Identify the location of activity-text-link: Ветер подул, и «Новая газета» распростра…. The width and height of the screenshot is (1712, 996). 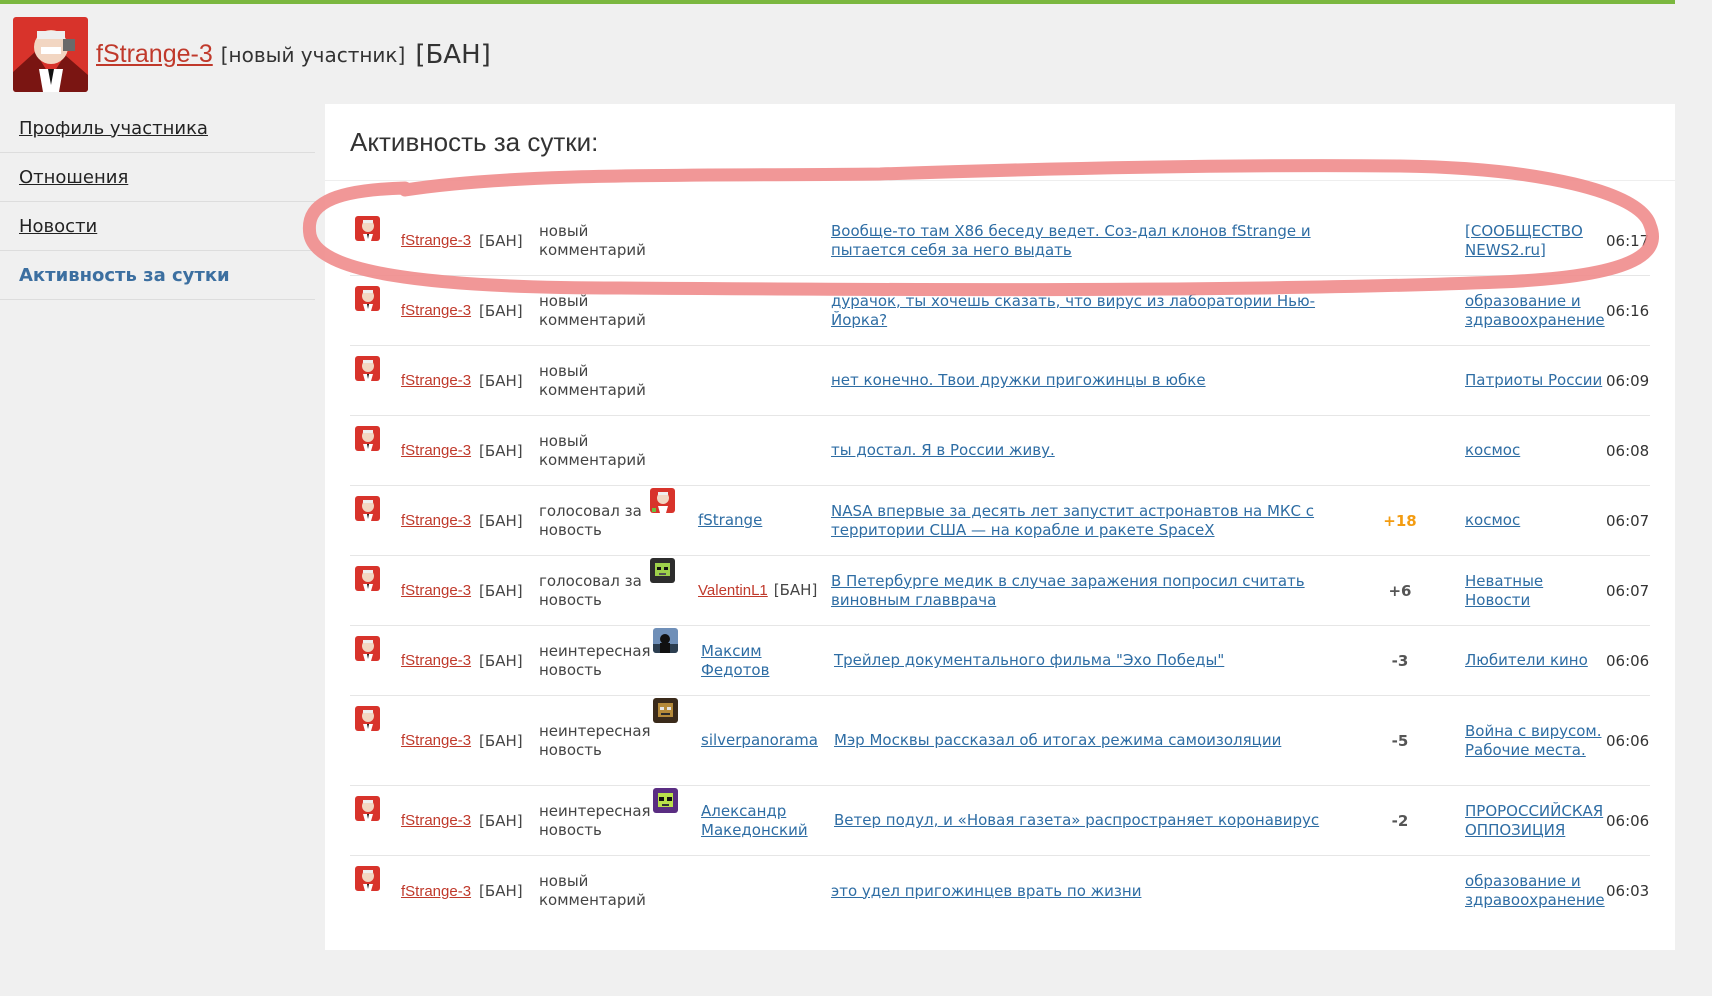
(1076, 820).